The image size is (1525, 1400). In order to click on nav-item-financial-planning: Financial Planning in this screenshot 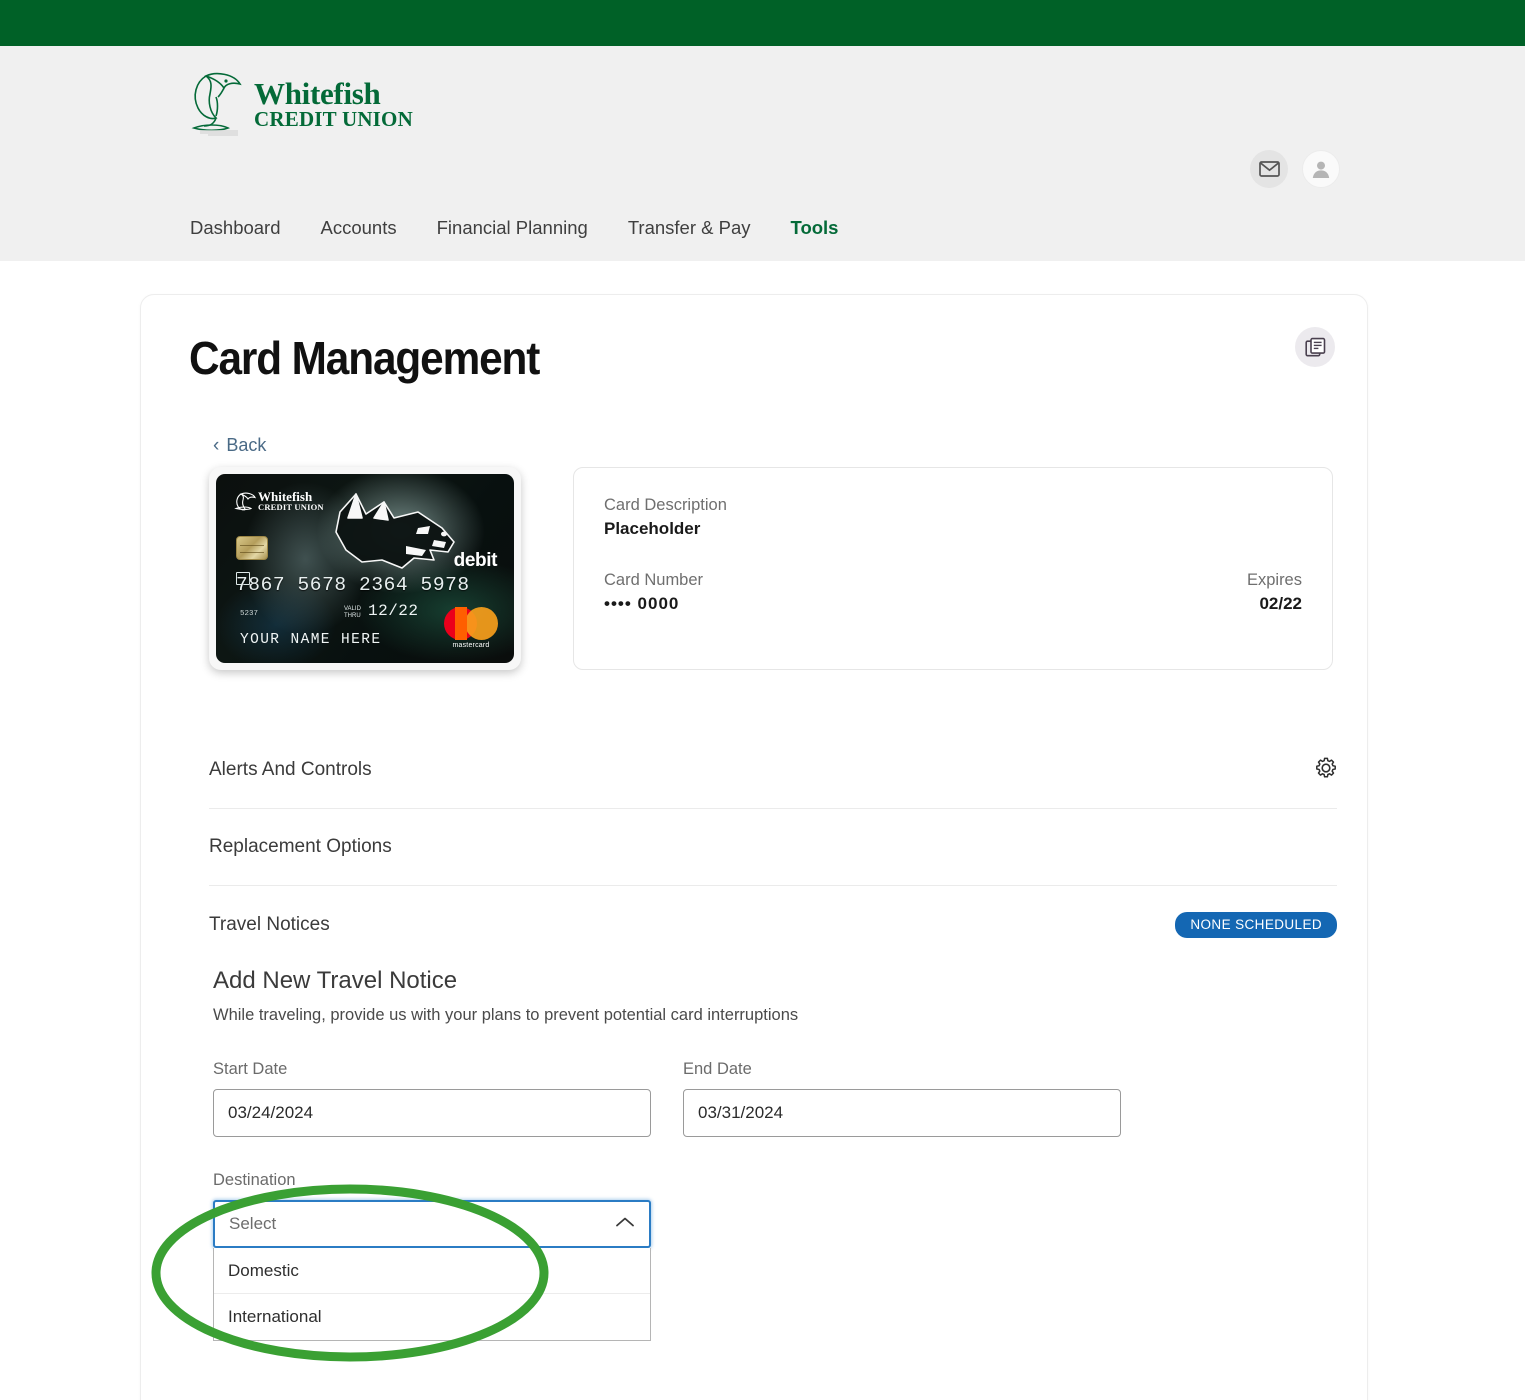, I will do `click(512, 239)`.